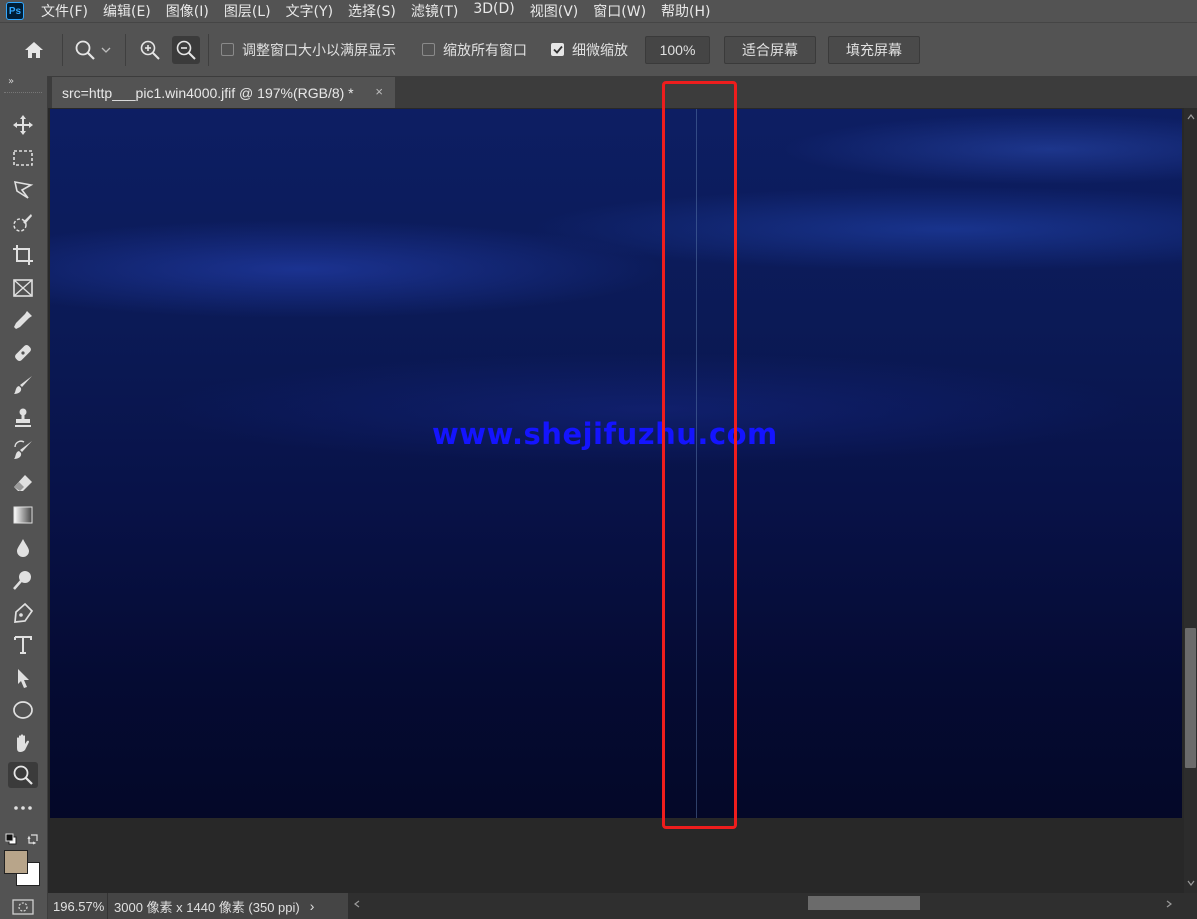 This screenshot has height=919, width=1197. I want to click on menu-layer: 图层(L), so click(247, 11).